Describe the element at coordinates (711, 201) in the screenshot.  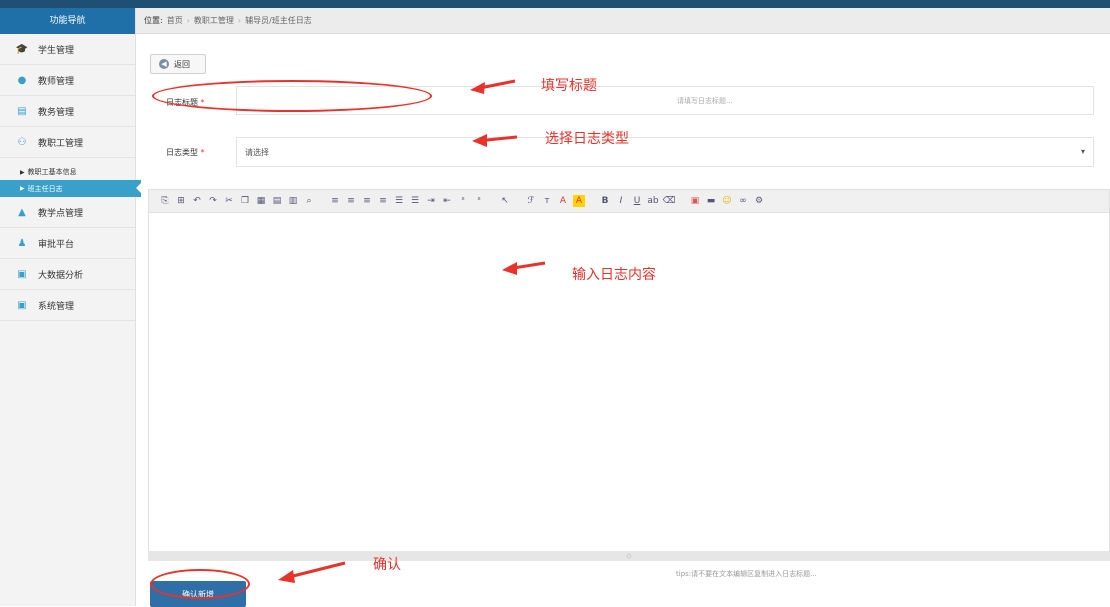
I see `horizontal-rule-icon: ▬` at that location.